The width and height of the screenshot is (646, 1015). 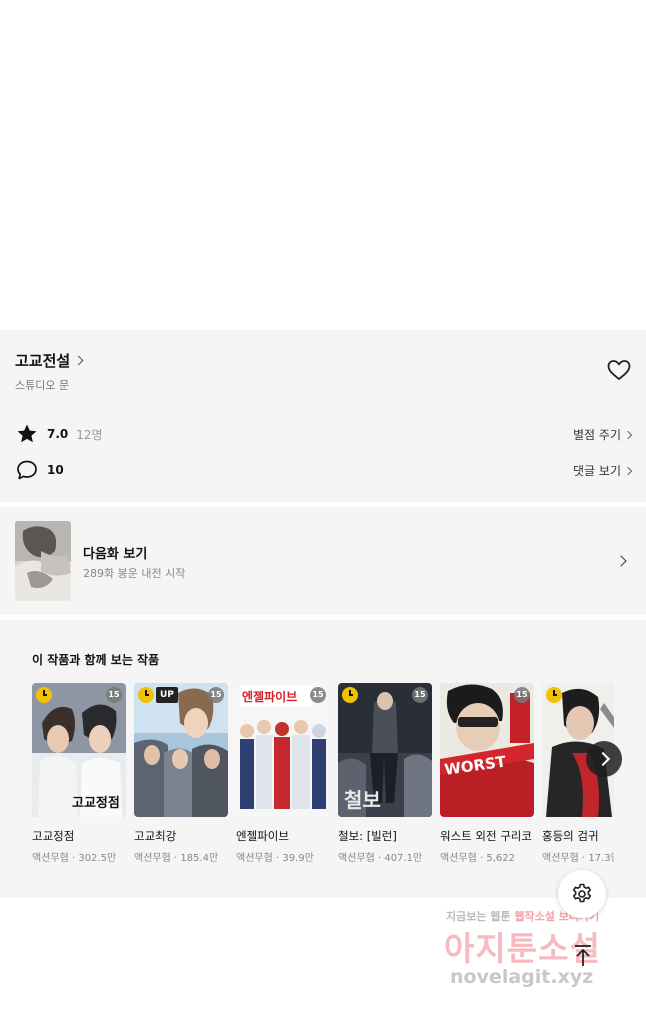 I want to click on settings-button, so click(x=582, y=894).